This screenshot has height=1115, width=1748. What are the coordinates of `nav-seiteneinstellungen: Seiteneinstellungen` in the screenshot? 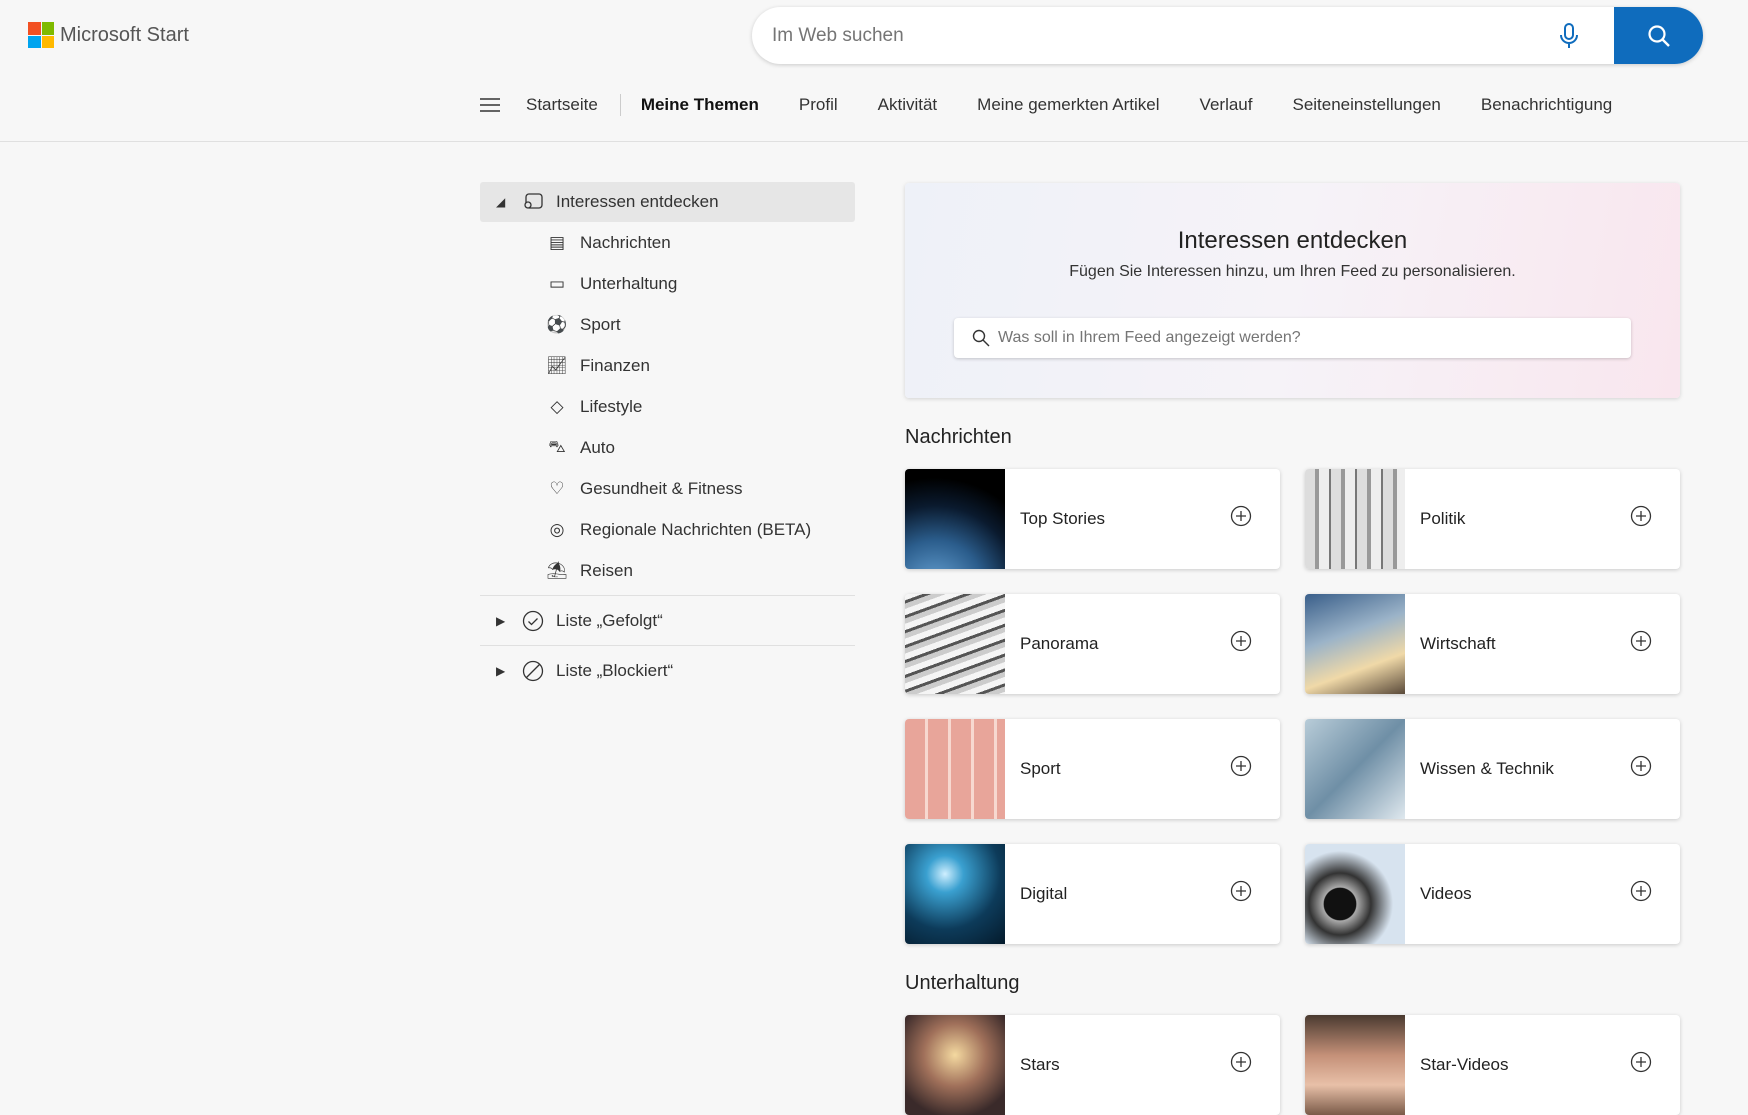 It's located at (1366, 105).